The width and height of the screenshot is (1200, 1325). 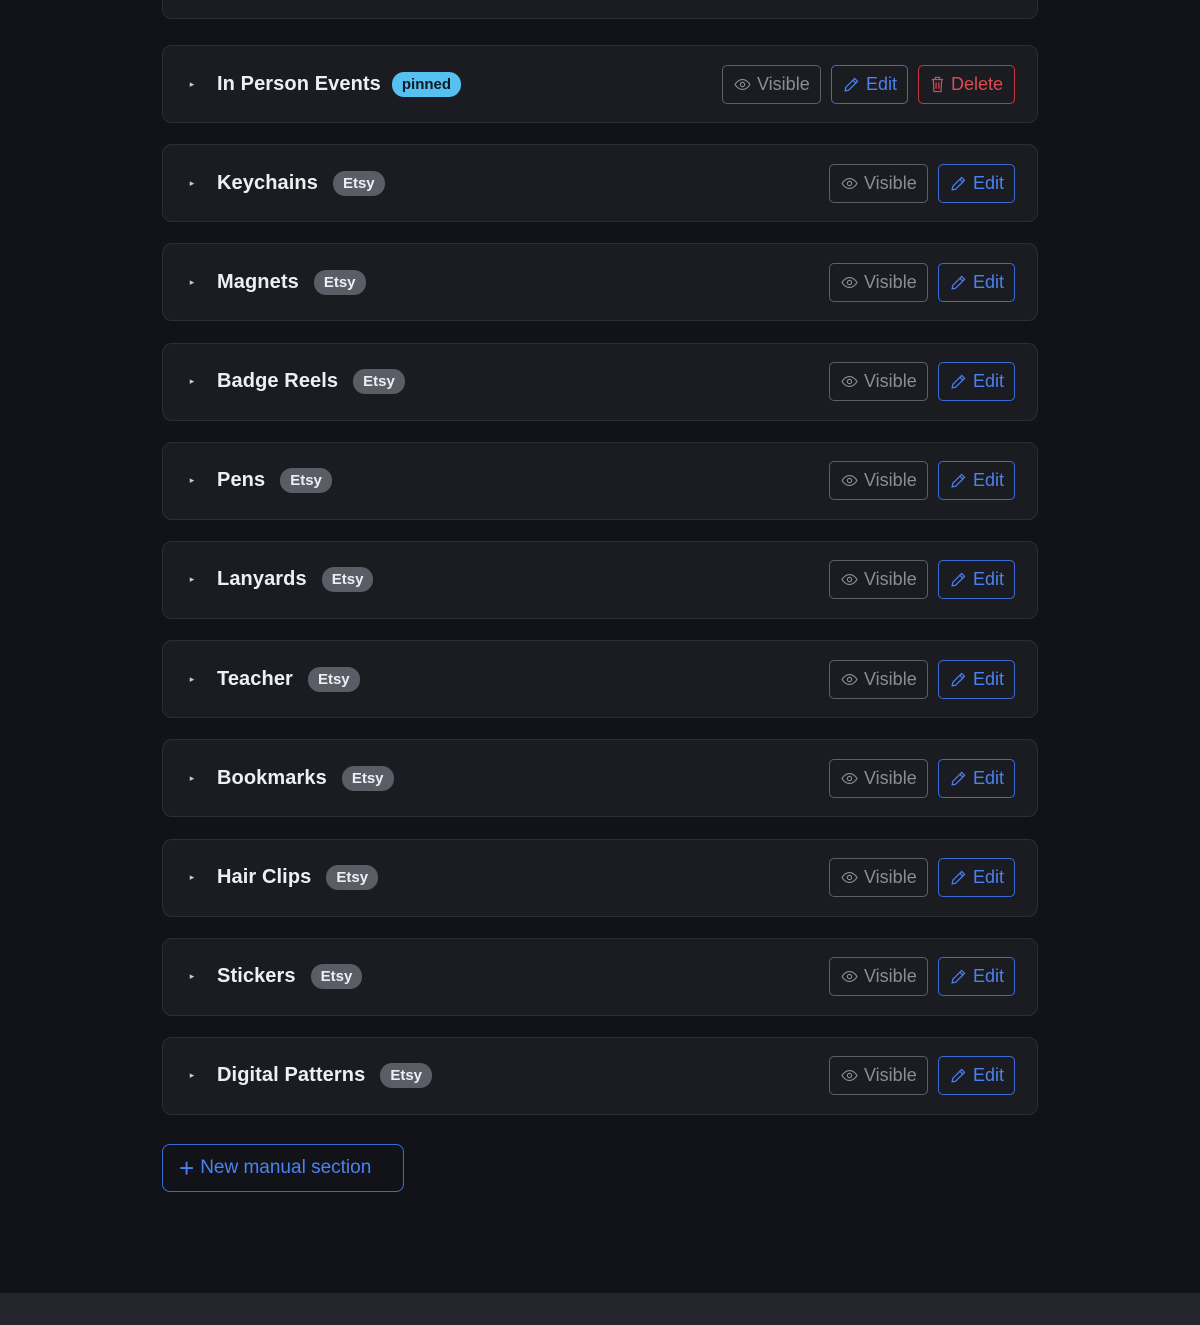 I want to click on section-title: Bookmarks, so click(x=272, y=777).